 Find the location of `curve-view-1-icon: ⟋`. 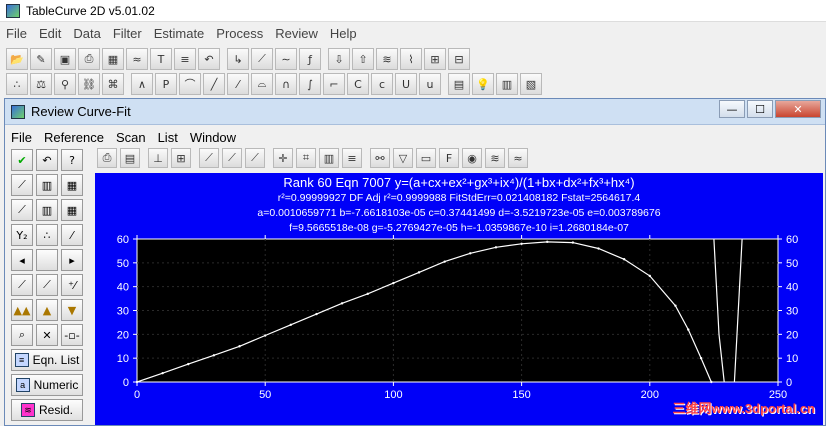

curve-view-1-icon: ⟋ is located at coordinates (209, 158).